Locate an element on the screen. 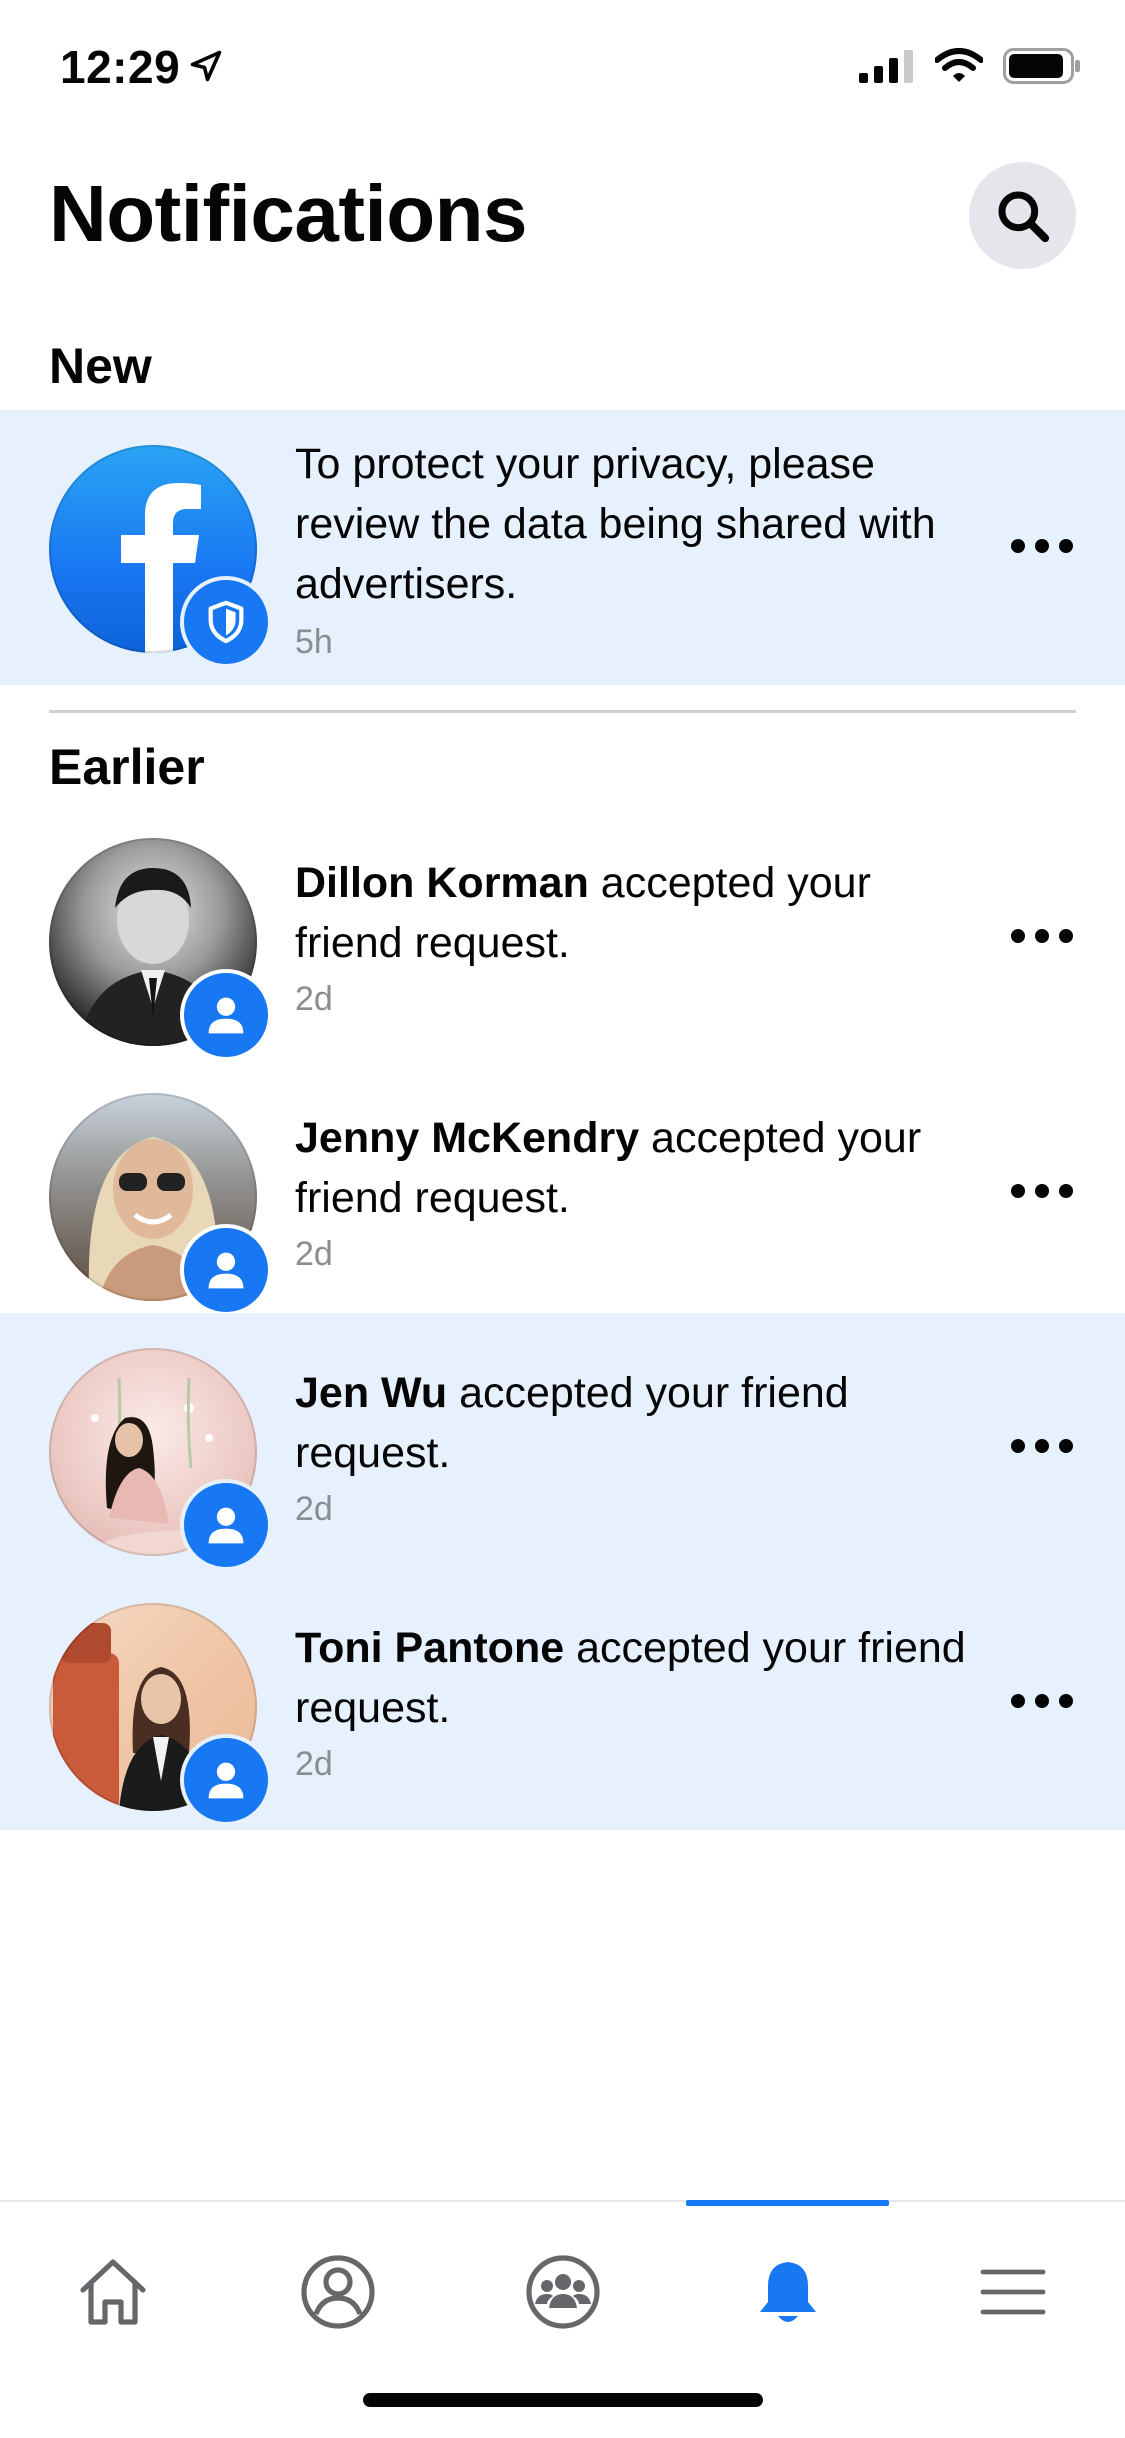 This screenshot has height=2438, width=1125. groups-icon is located at coordinates (562, 2292).